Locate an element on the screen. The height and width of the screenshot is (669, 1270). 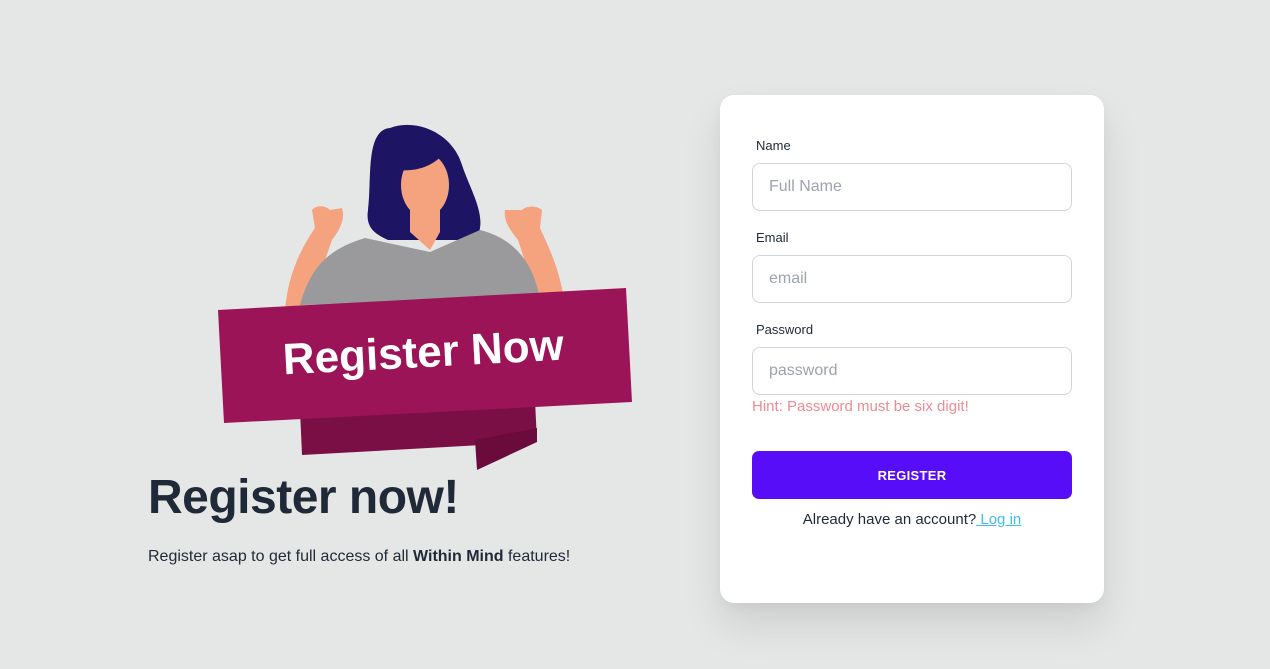
password-label: Password is located at coordinates (785, 329).